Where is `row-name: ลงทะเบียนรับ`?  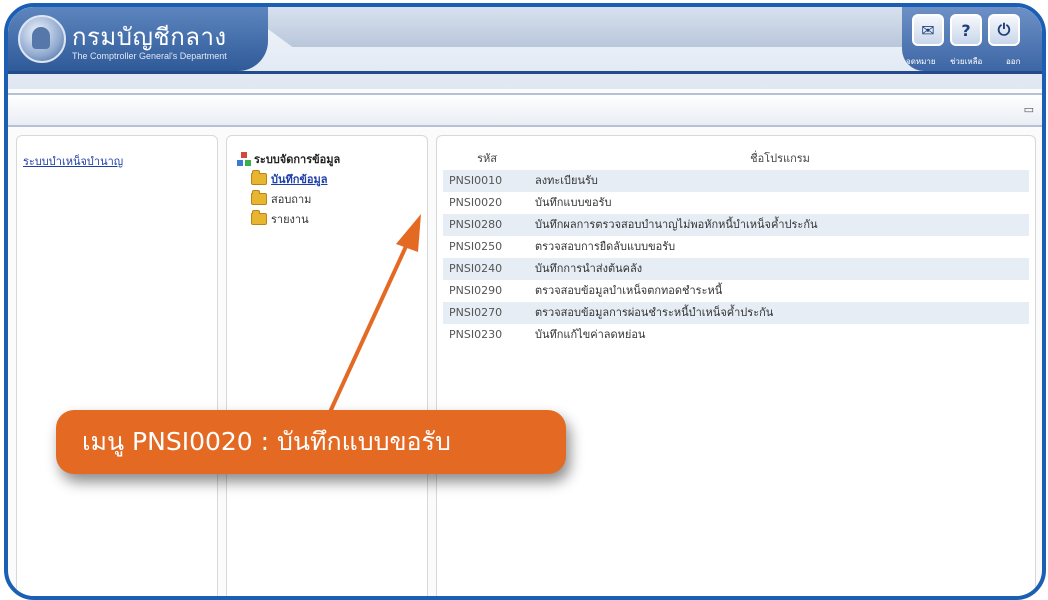 row-name: ลงทะเบียนรับ is located at coordinates (566, 180).